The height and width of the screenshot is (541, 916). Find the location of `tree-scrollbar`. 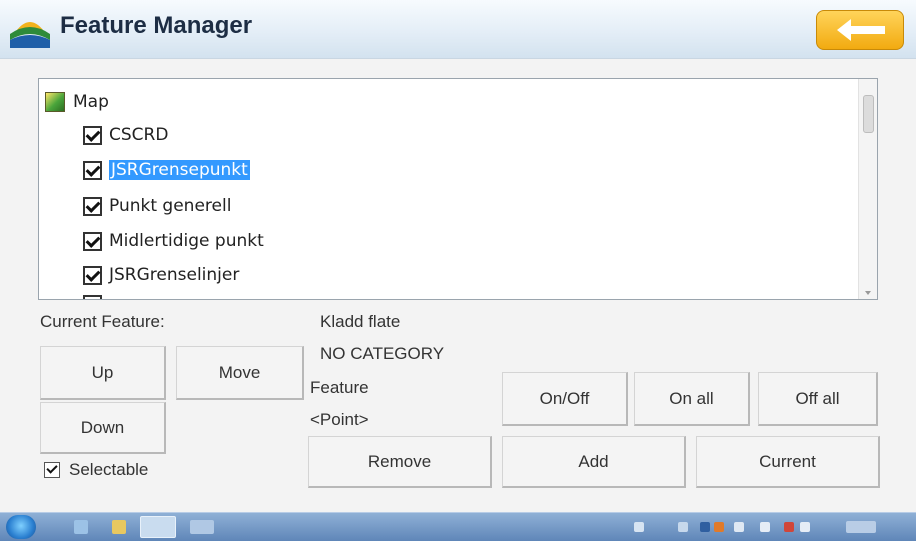

tree-scrollbar is located at coordinates (867, 189).